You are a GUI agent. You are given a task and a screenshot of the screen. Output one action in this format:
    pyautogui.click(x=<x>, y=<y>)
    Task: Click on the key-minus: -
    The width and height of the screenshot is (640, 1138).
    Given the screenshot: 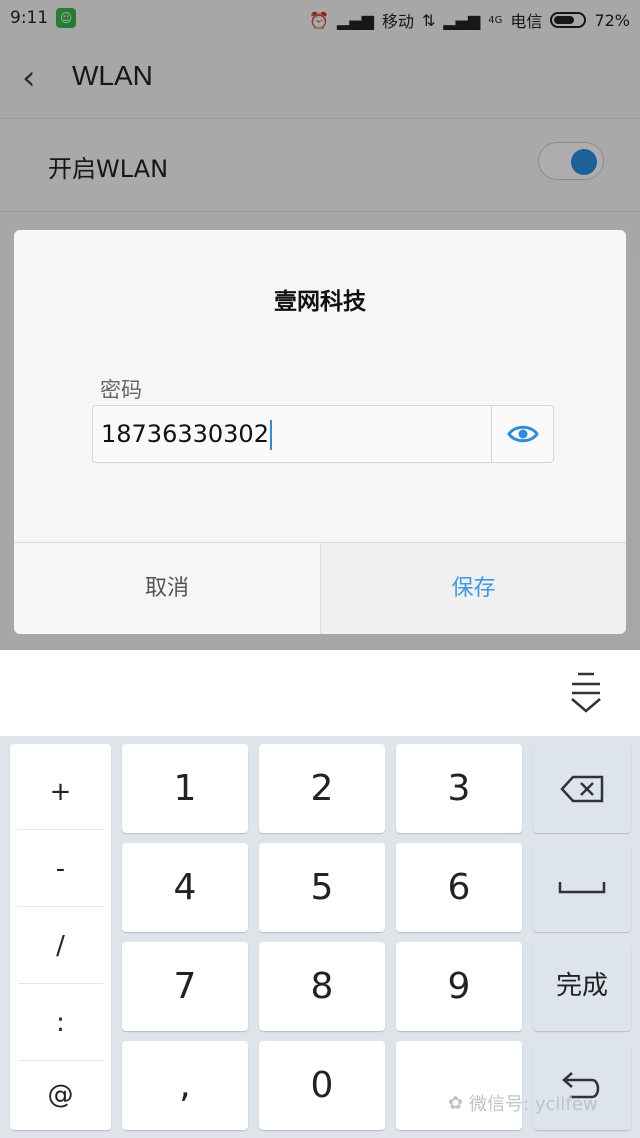 What is the action you would take?
    pyautogui.click(x=60, y=869)
    